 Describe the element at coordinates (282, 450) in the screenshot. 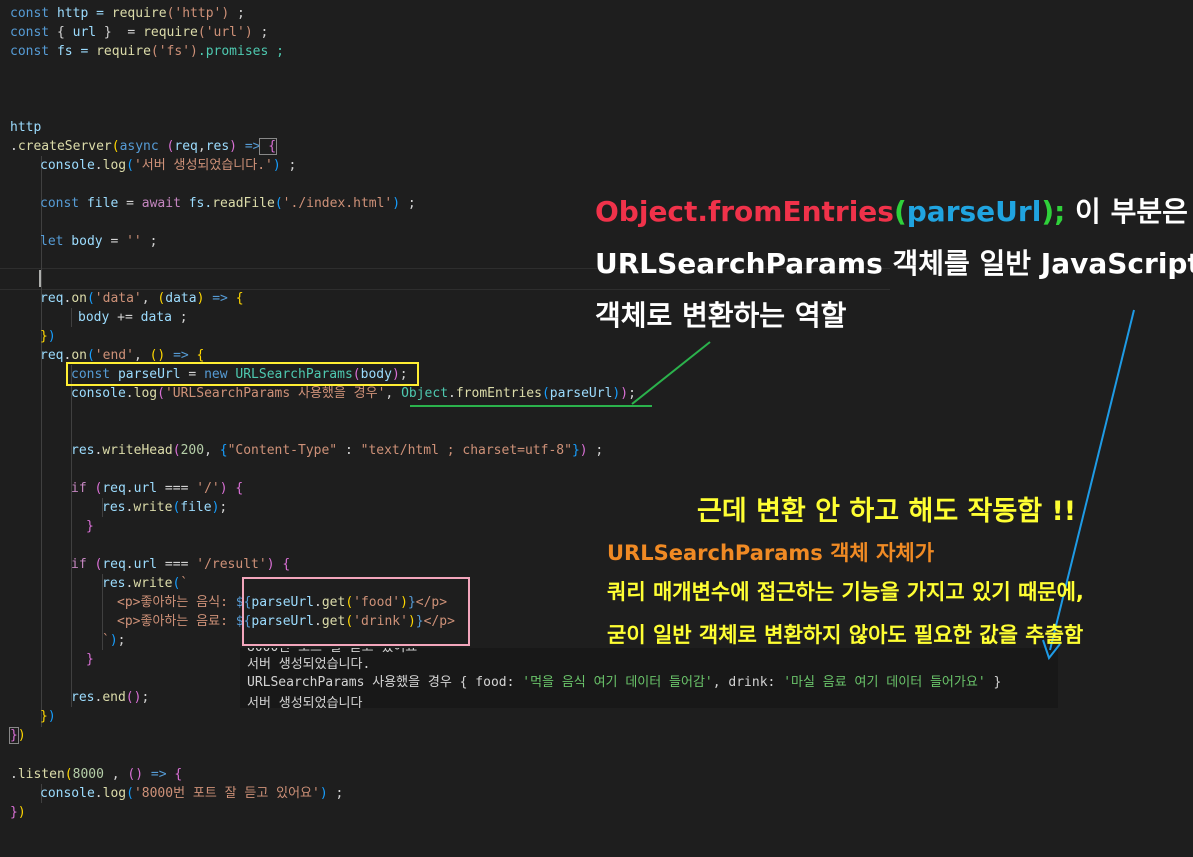

I see `code-token: "Content-Type"` at that location.